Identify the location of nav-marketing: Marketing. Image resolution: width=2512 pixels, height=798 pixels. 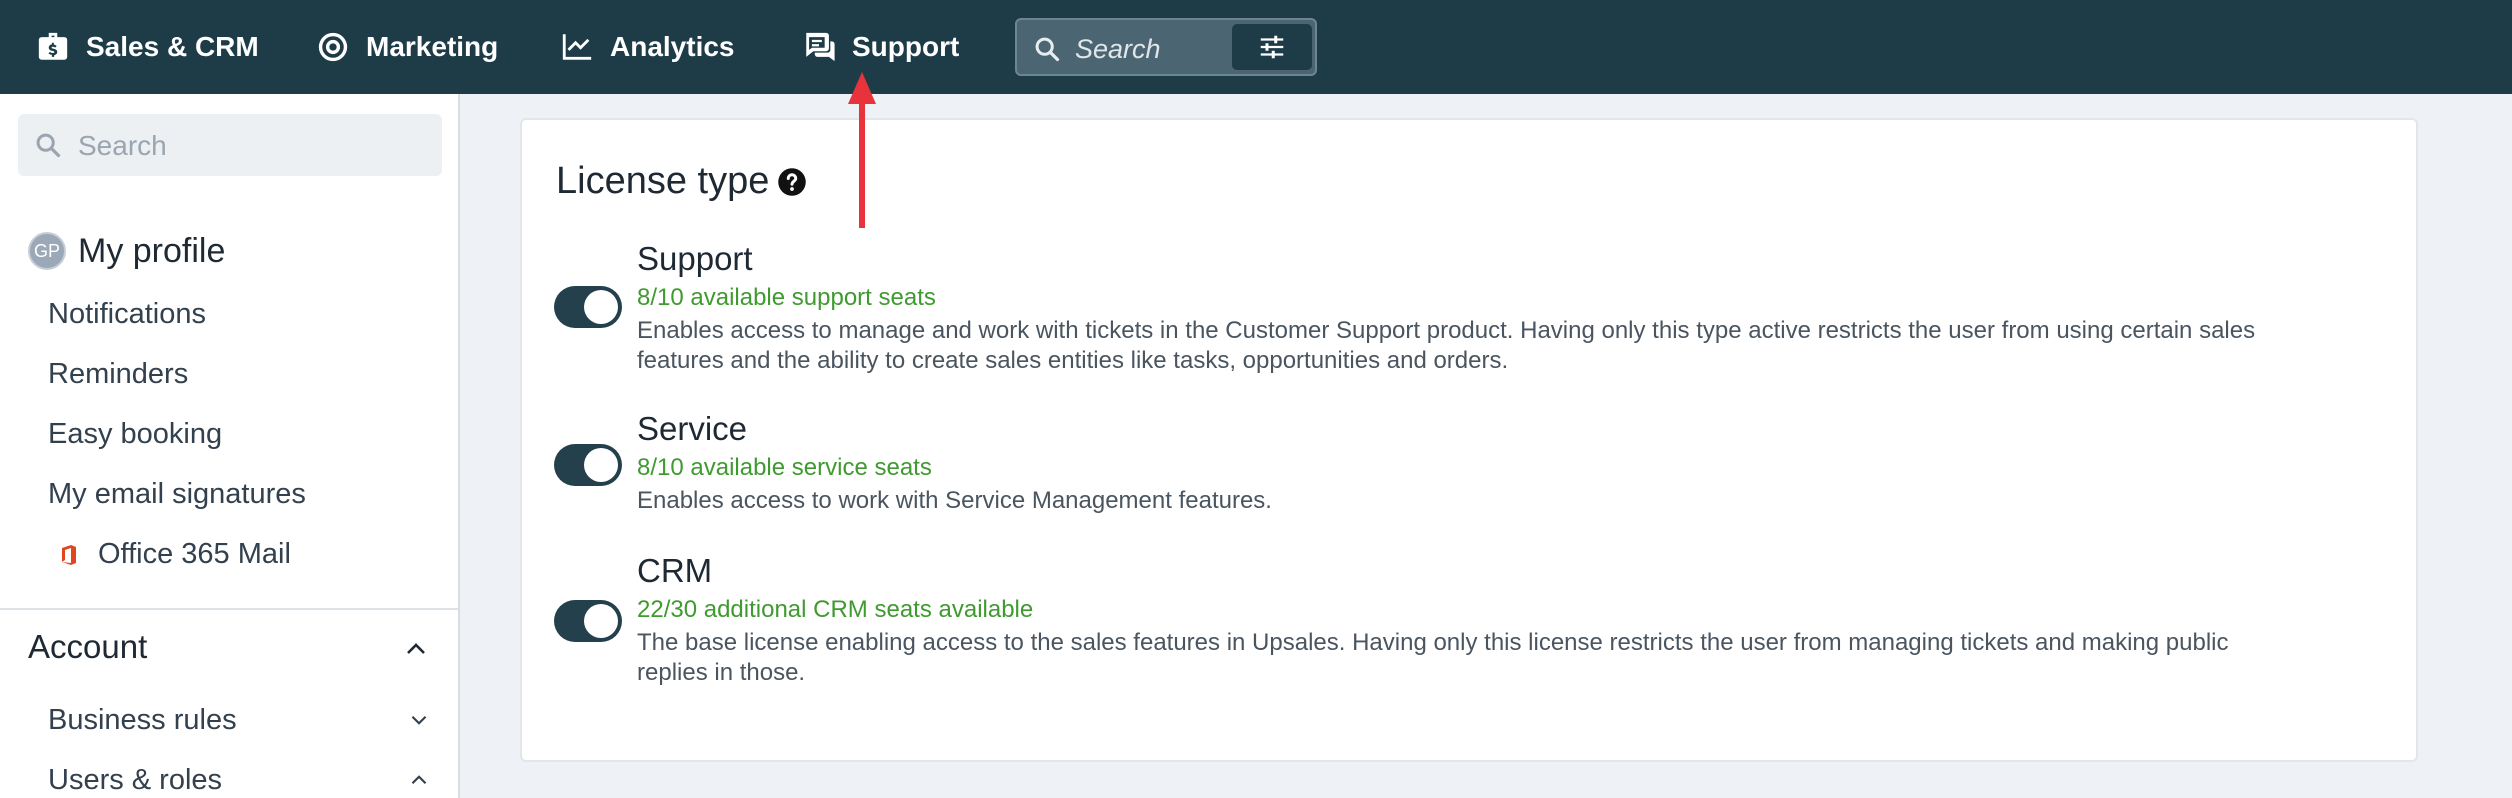
(407, 47).